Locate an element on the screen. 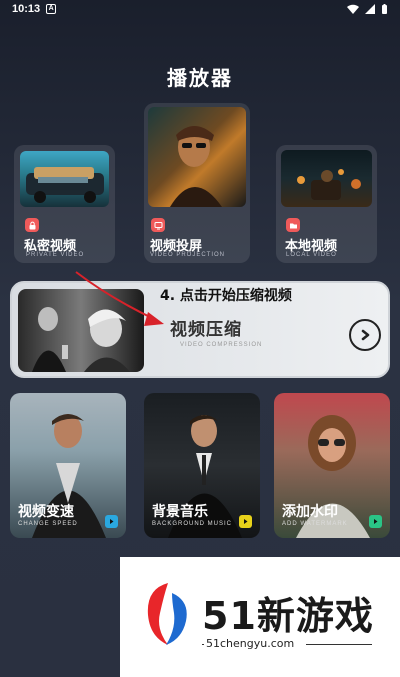 Image resolution: width=400 pixels, height=677 pixels. private-video-card: 私密视频 PRIVATE VIDEO is located at coordinates (64, 204).